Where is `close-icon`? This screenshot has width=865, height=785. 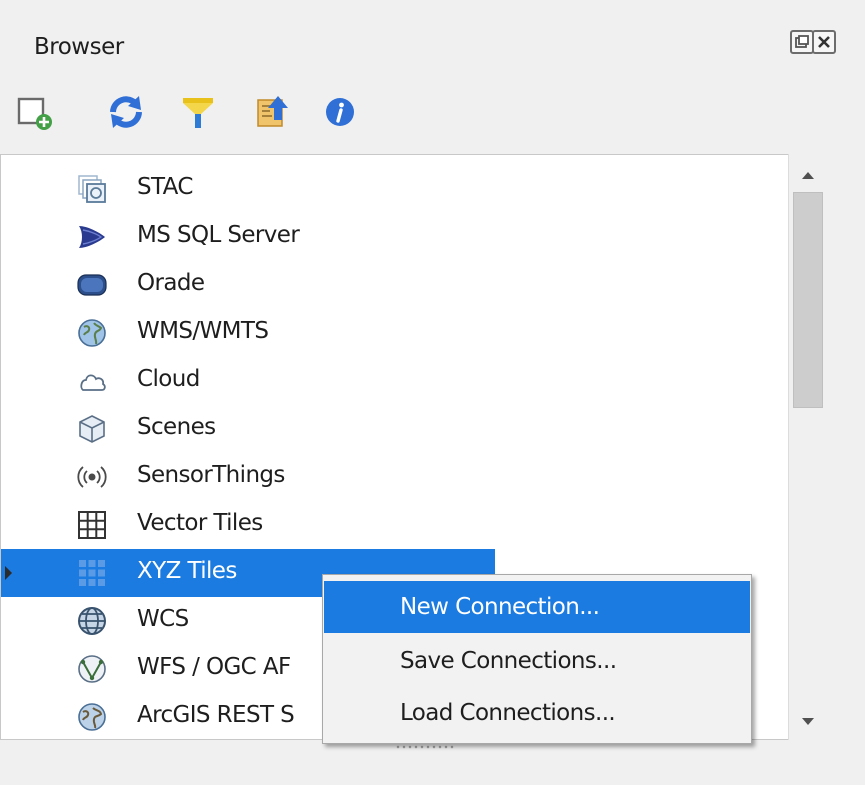
close-icon is located at coordinates (824, 42).